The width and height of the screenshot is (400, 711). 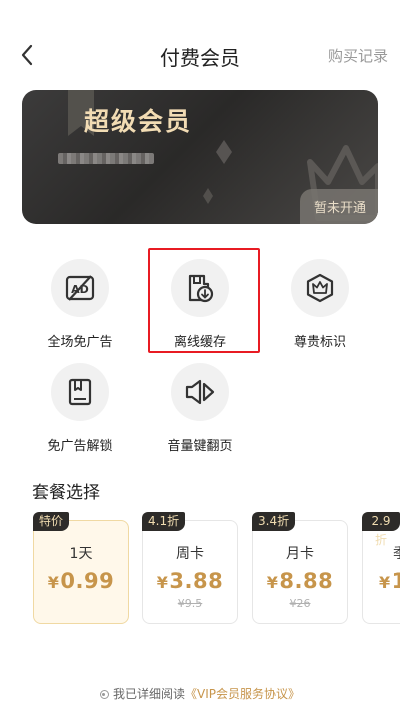 I want to click on package-name: 周卡, so click(x=190, y=554).